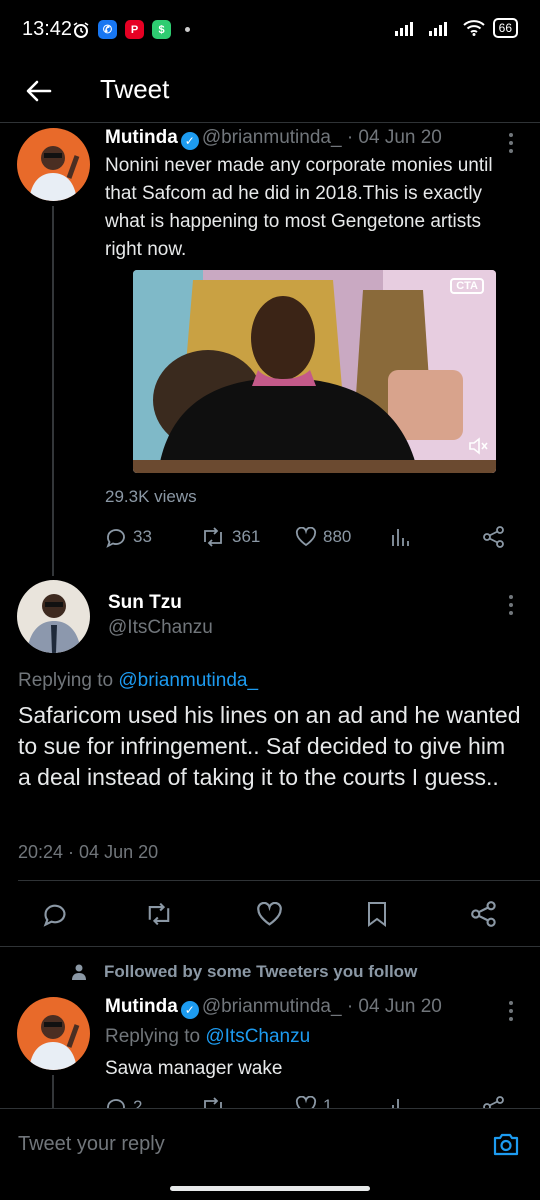  I want to click on bookmark-icon, so click(377, 914).